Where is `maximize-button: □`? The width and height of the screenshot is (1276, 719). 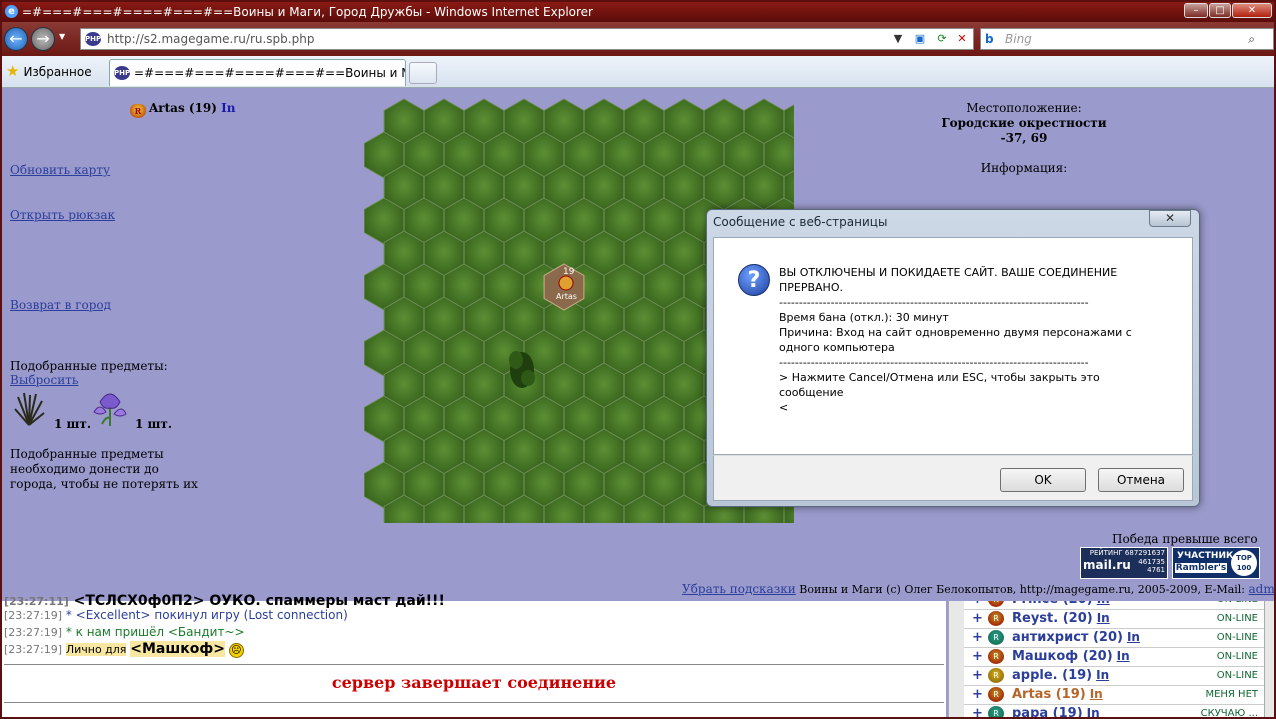 maximize-button: □ is located at coordinates (1220, 10).